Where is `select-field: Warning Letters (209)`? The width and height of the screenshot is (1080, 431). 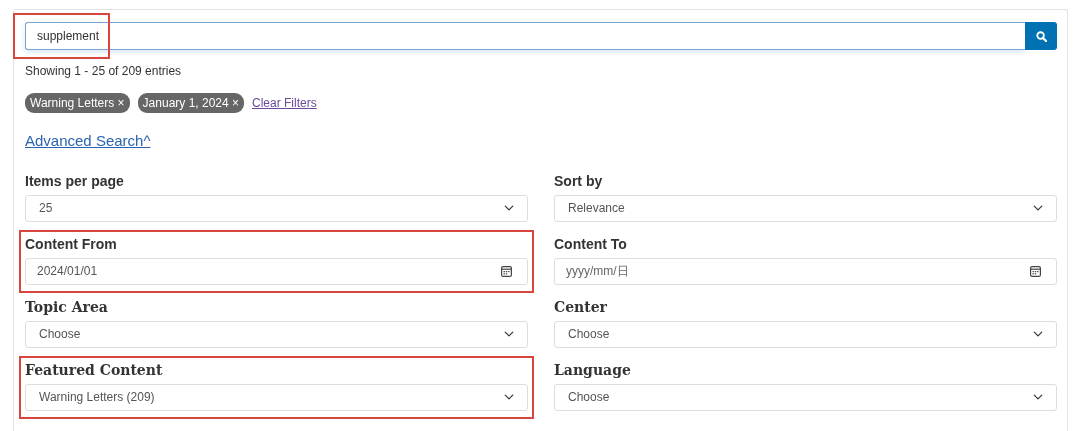
select-field: Warning Letters (209) is located at coordinates (276, 397).